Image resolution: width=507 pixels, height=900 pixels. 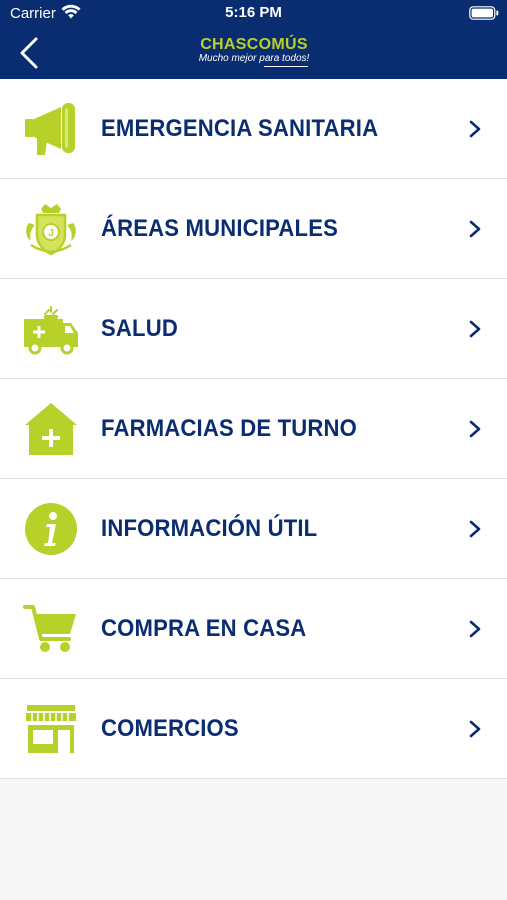 I want to click on battery-icon, so click(x=484, y=13).